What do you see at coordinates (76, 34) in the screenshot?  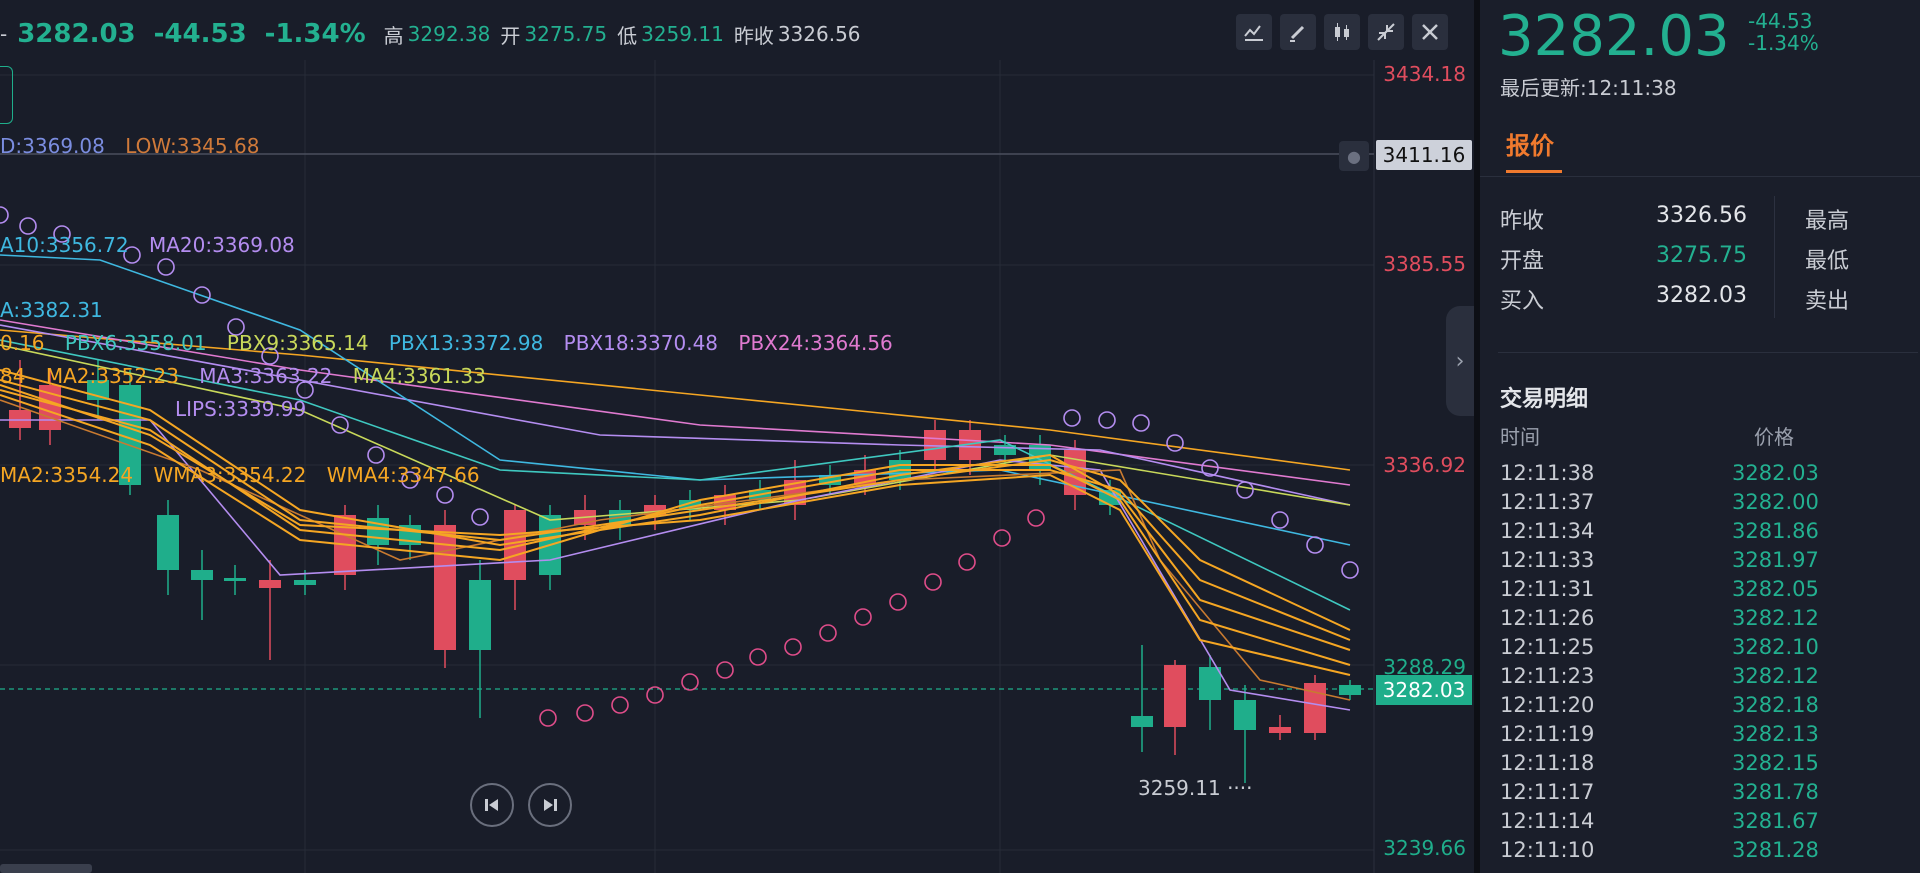 I see `last-price: 3282.03` at bounding box center [76, 34].